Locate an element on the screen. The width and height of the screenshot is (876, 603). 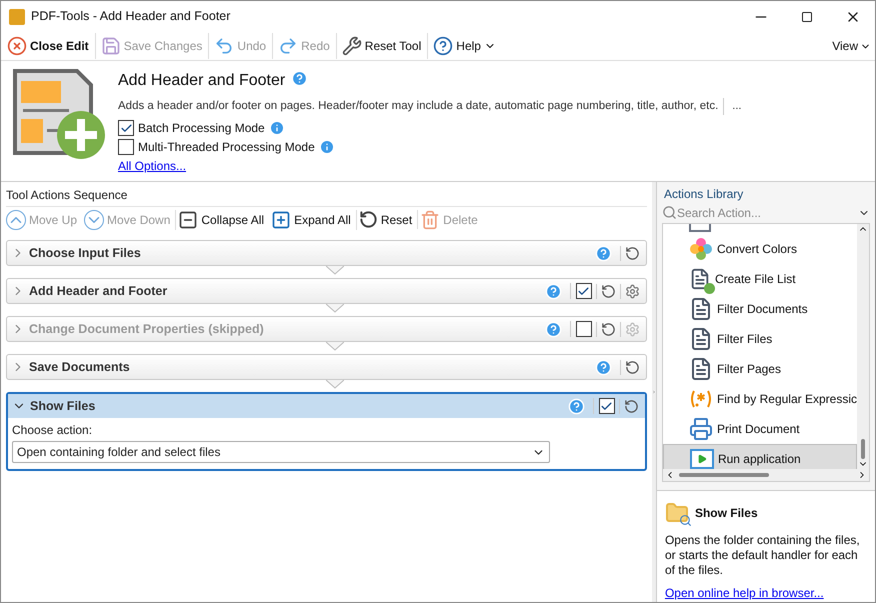
library-item: Filter Pages is located at coordinates (759, 369).